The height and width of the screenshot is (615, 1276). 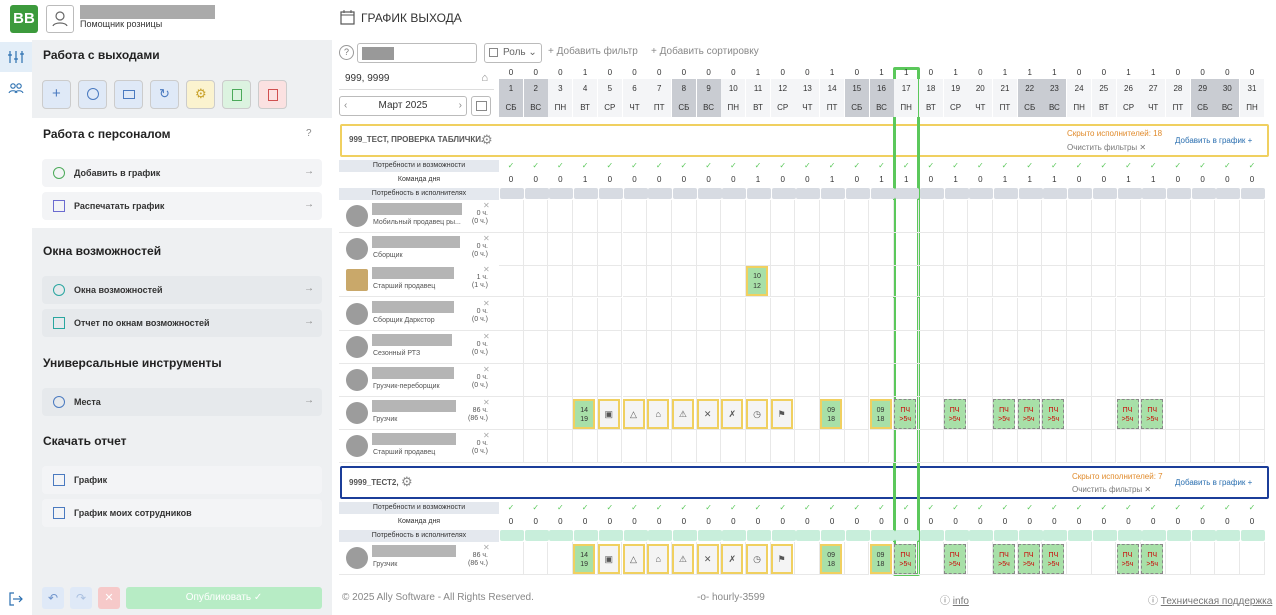 I want to click on sidebar-item-print-schedule: Распечатать график →, so click(x=182, y=206).